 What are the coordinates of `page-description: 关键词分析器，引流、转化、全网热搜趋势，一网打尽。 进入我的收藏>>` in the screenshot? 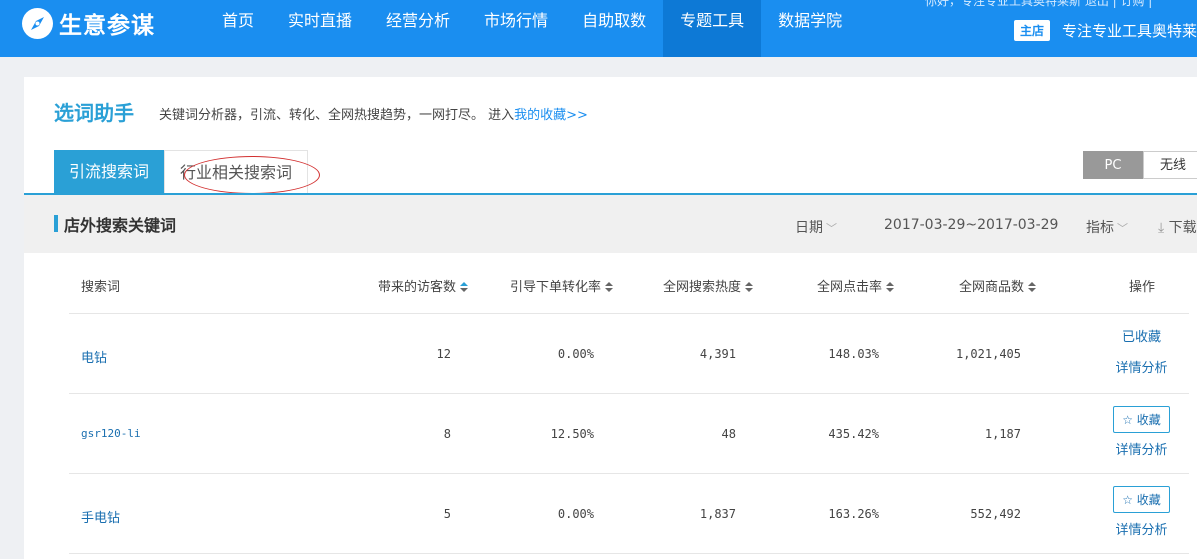 It's located at (373, 113).